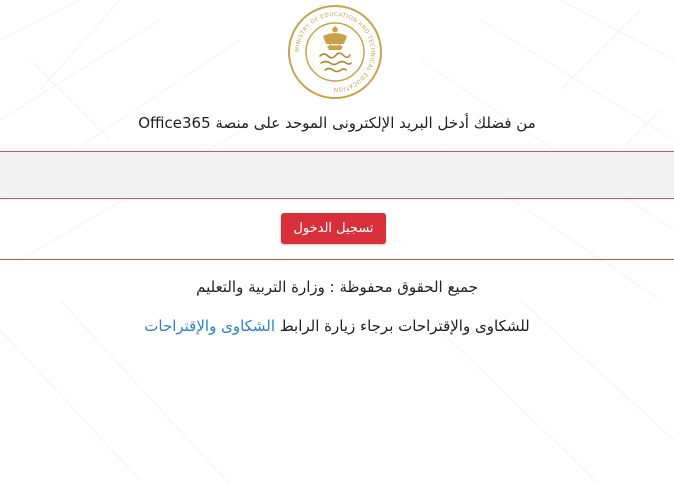 The width and height of the screenshot is (674, 485). I want to click on complaints-link: الشكاوى والإقتراحات, so click(209, 326).